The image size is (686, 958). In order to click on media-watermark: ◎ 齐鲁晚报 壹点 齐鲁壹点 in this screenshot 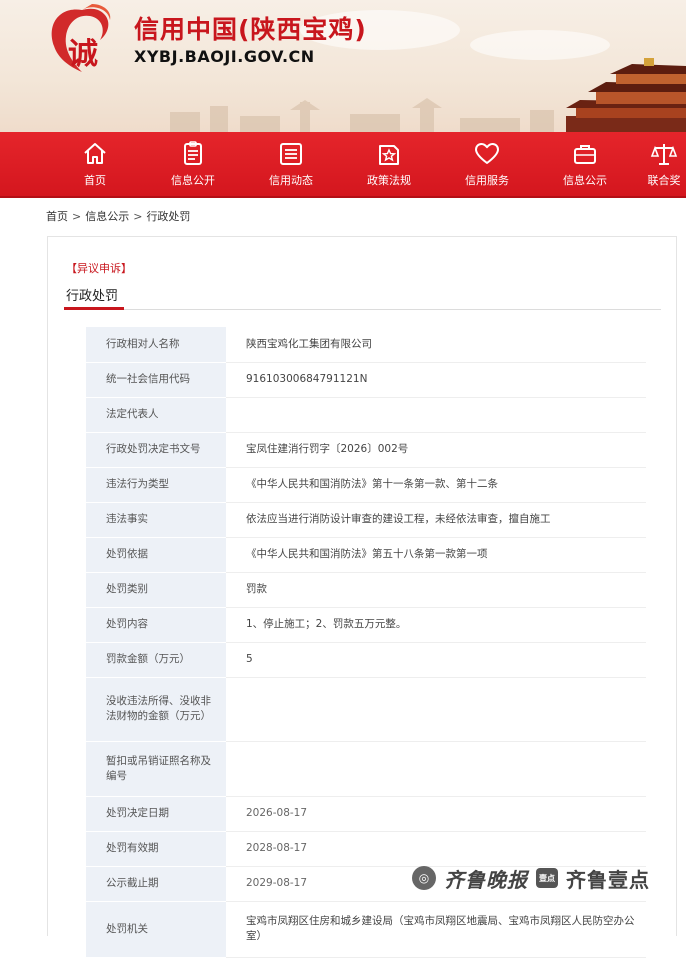, I will do `click(531, 878)`.